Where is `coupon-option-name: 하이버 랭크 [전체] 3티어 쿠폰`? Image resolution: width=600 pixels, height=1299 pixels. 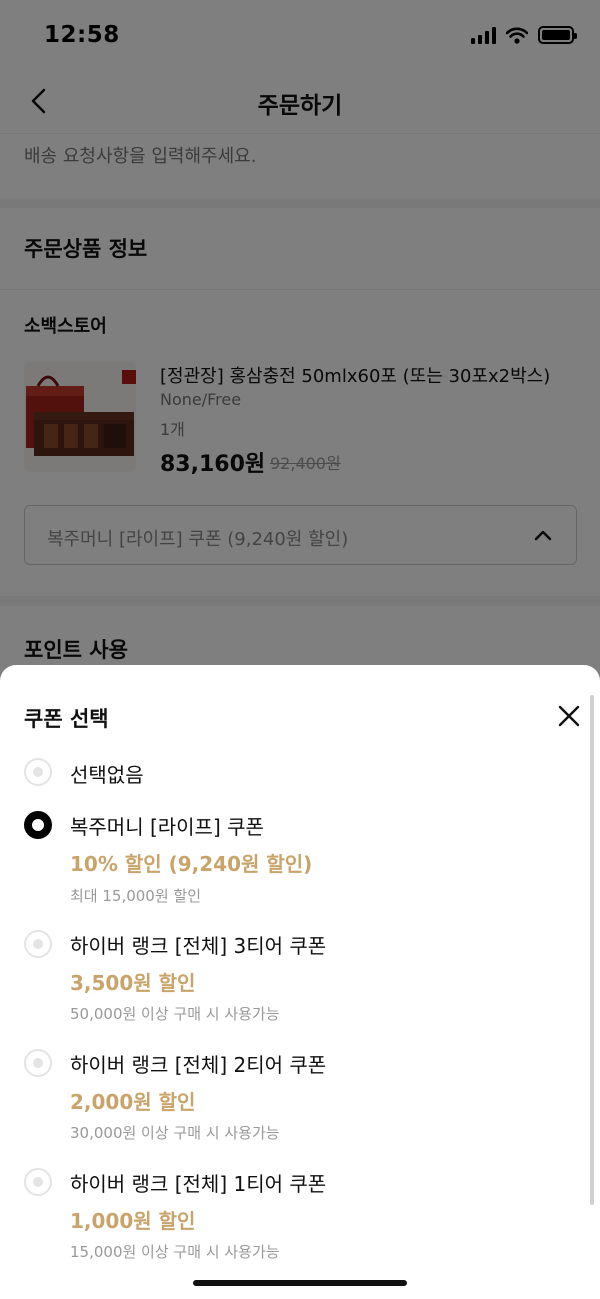
coupon-option-name: 하이버 랭크 [전체] 3티어 쿠폰 is located at coordinates (198, 944).